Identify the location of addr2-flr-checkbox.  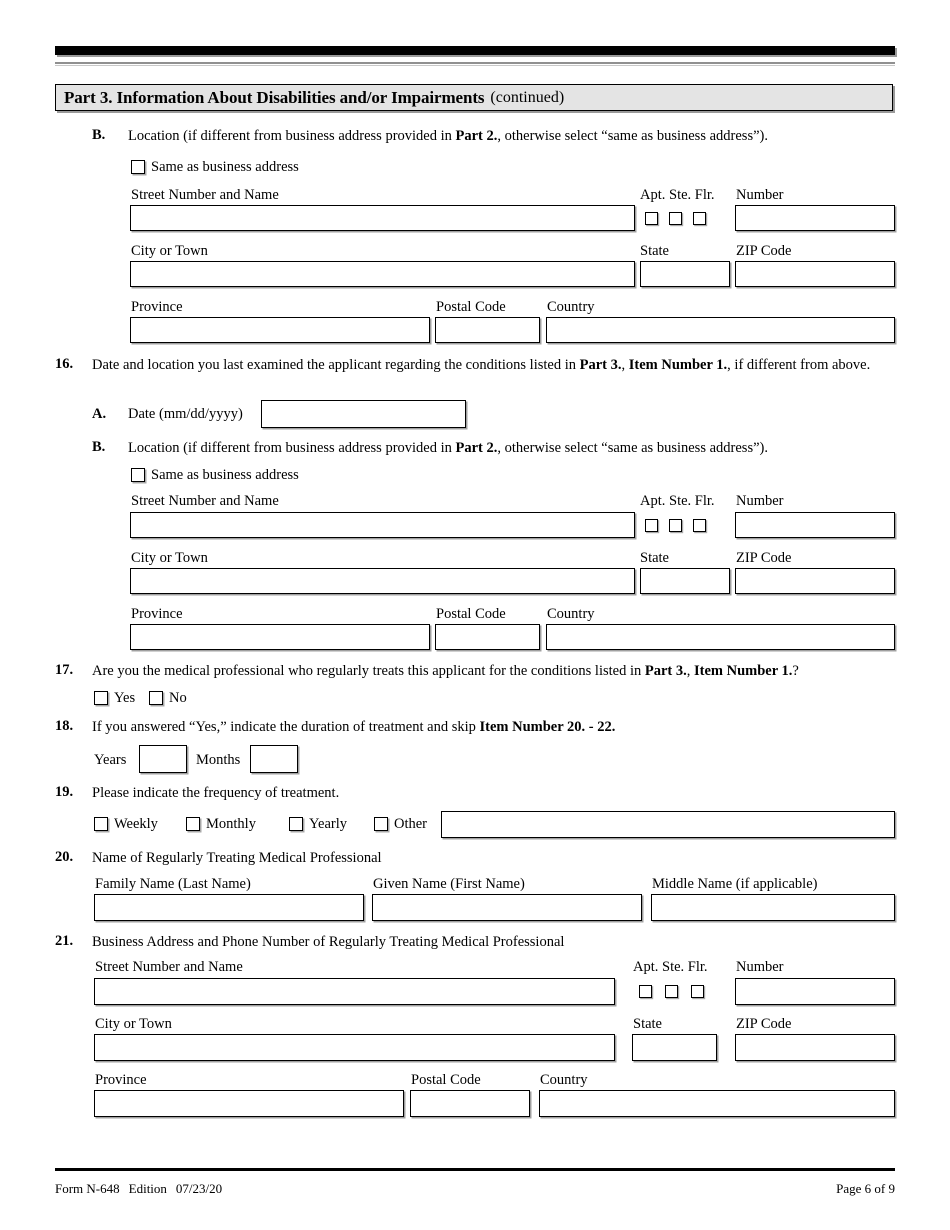
(699, 525).